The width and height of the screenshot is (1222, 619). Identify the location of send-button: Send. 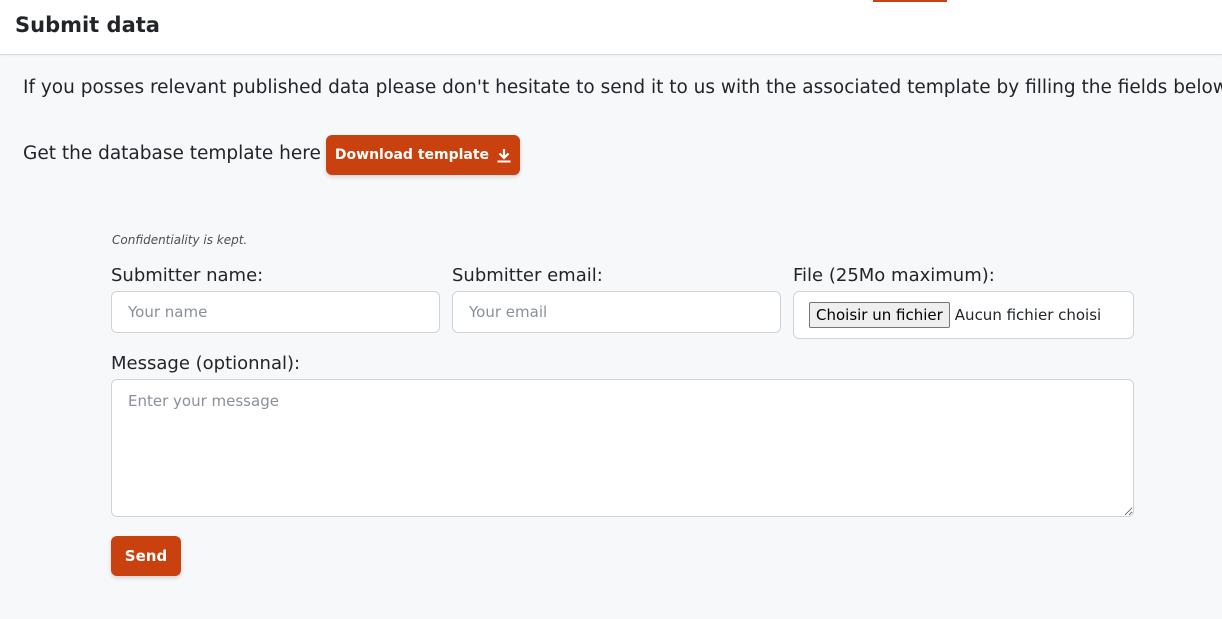
(146, 556).